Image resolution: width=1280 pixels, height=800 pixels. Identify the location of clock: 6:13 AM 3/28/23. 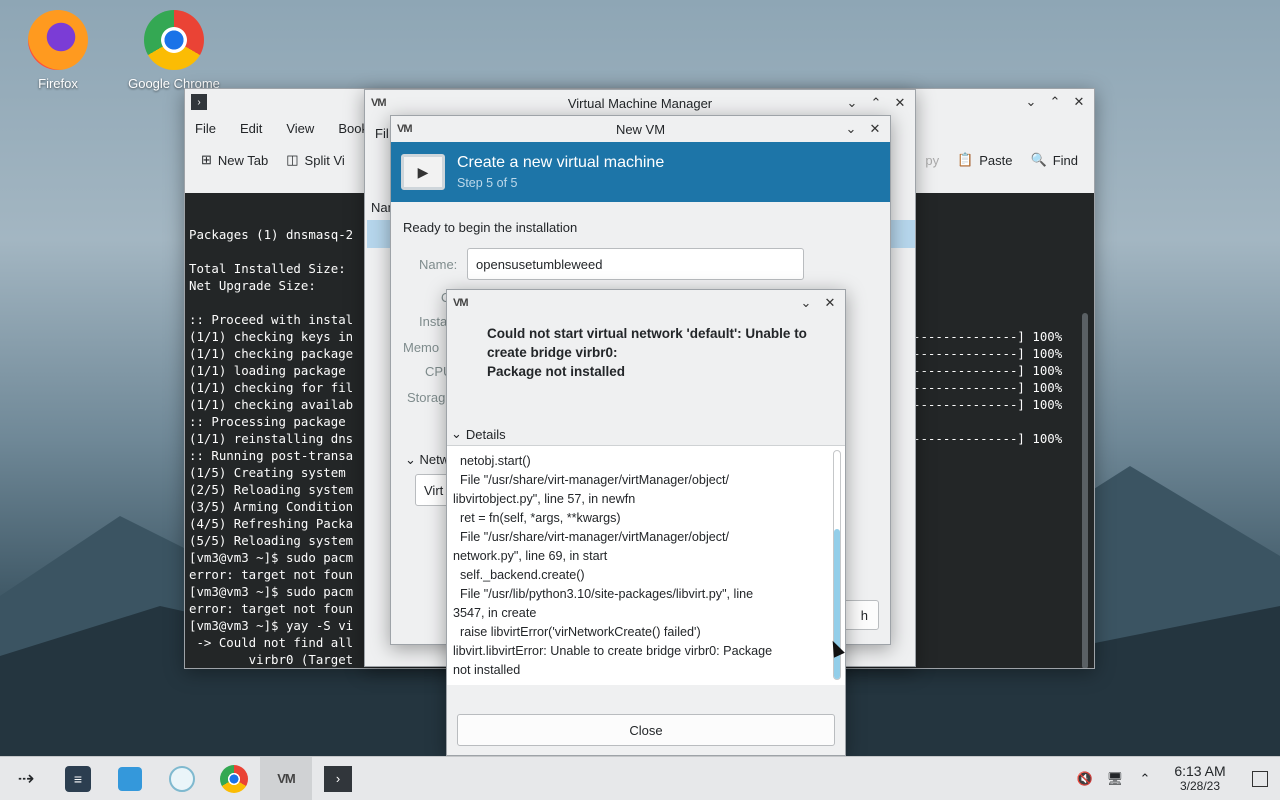
(1200, 778).